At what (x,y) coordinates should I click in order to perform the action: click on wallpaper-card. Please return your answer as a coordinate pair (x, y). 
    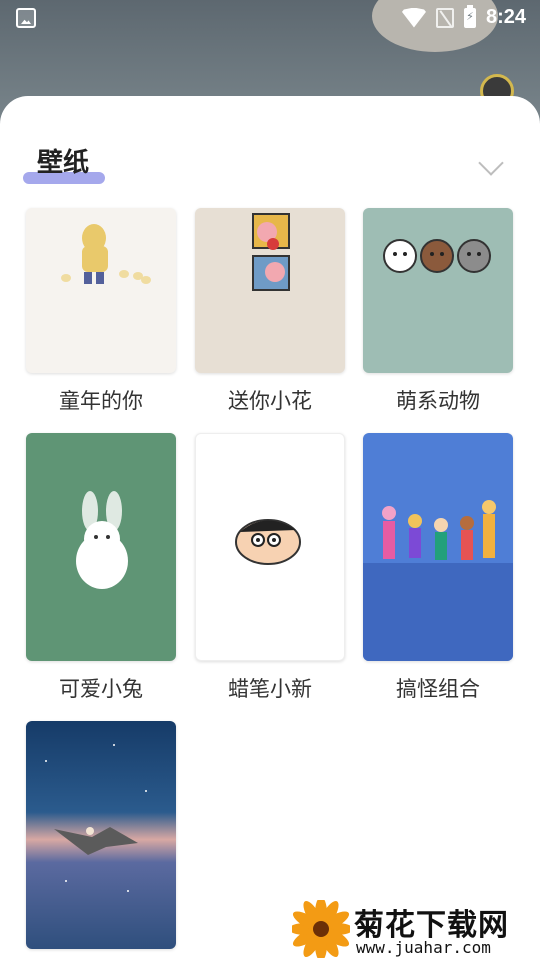
    Looking at the image, I should click on (101, 835).